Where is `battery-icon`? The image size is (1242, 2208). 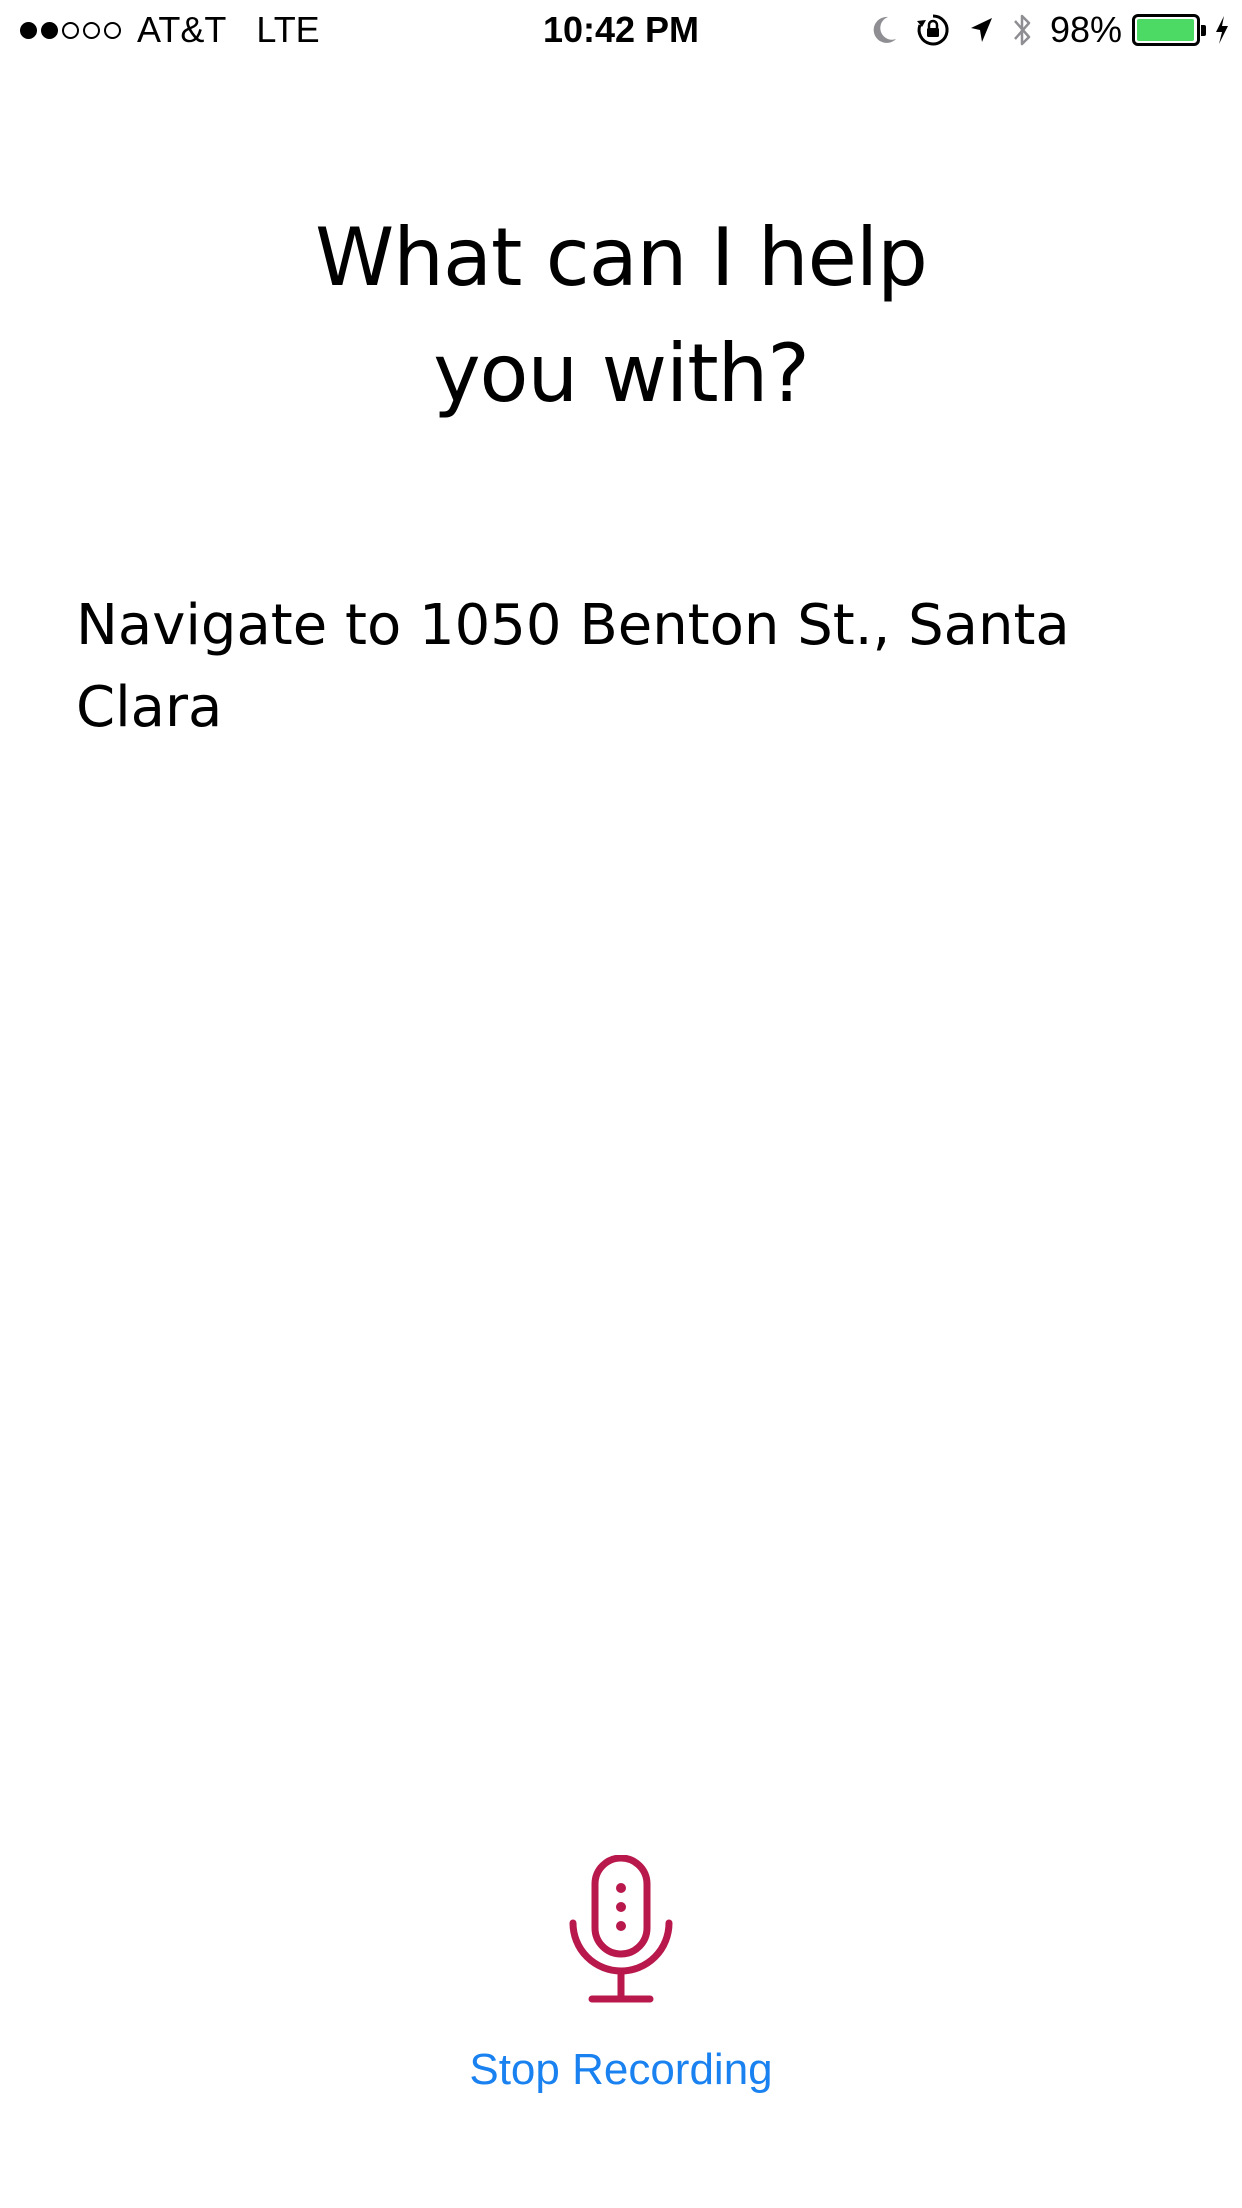
battery-icon is located at coordinates (1169, 30).